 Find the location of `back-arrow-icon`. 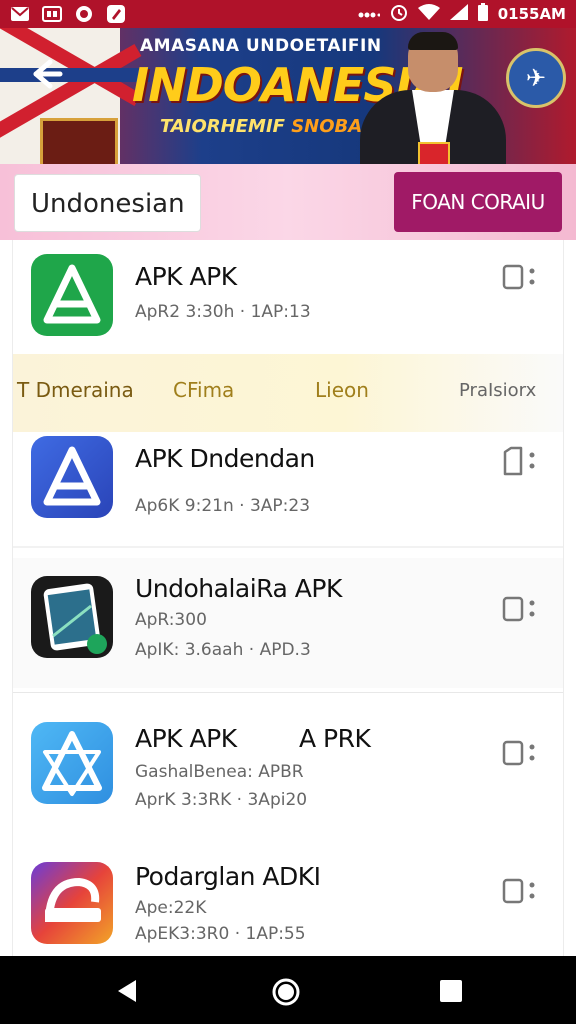

back-arrow-icon is located at coordinates (46, 74).